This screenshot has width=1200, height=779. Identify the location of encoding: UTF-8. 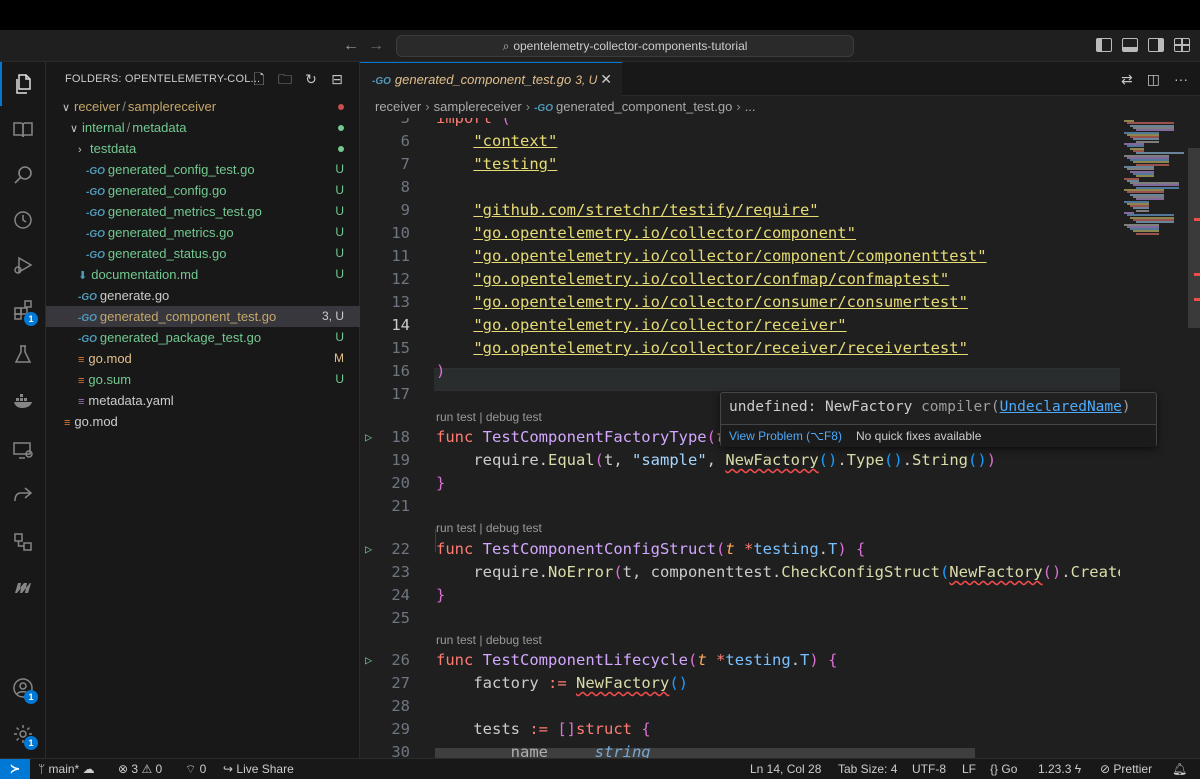
(929, 769).